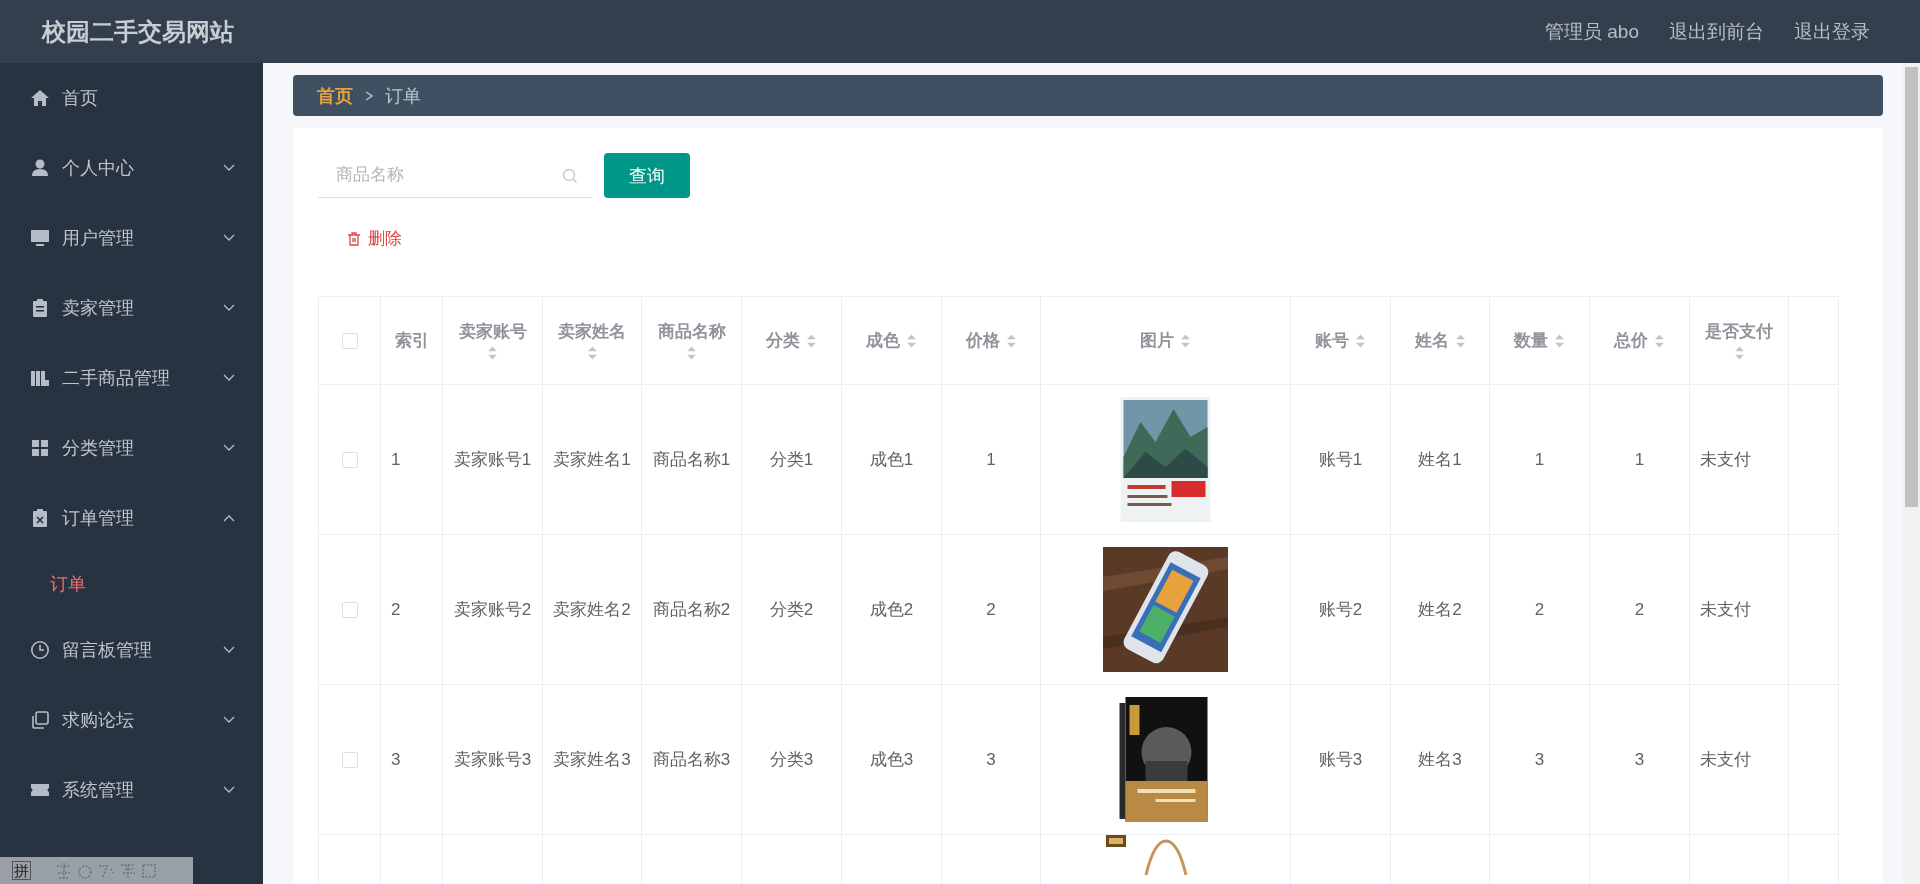 This screenshot has height=884, width=1920. Describe the element at coordinates (335, 95) in the screenshot. I see `breadcrumb-link: 首页` at that location.